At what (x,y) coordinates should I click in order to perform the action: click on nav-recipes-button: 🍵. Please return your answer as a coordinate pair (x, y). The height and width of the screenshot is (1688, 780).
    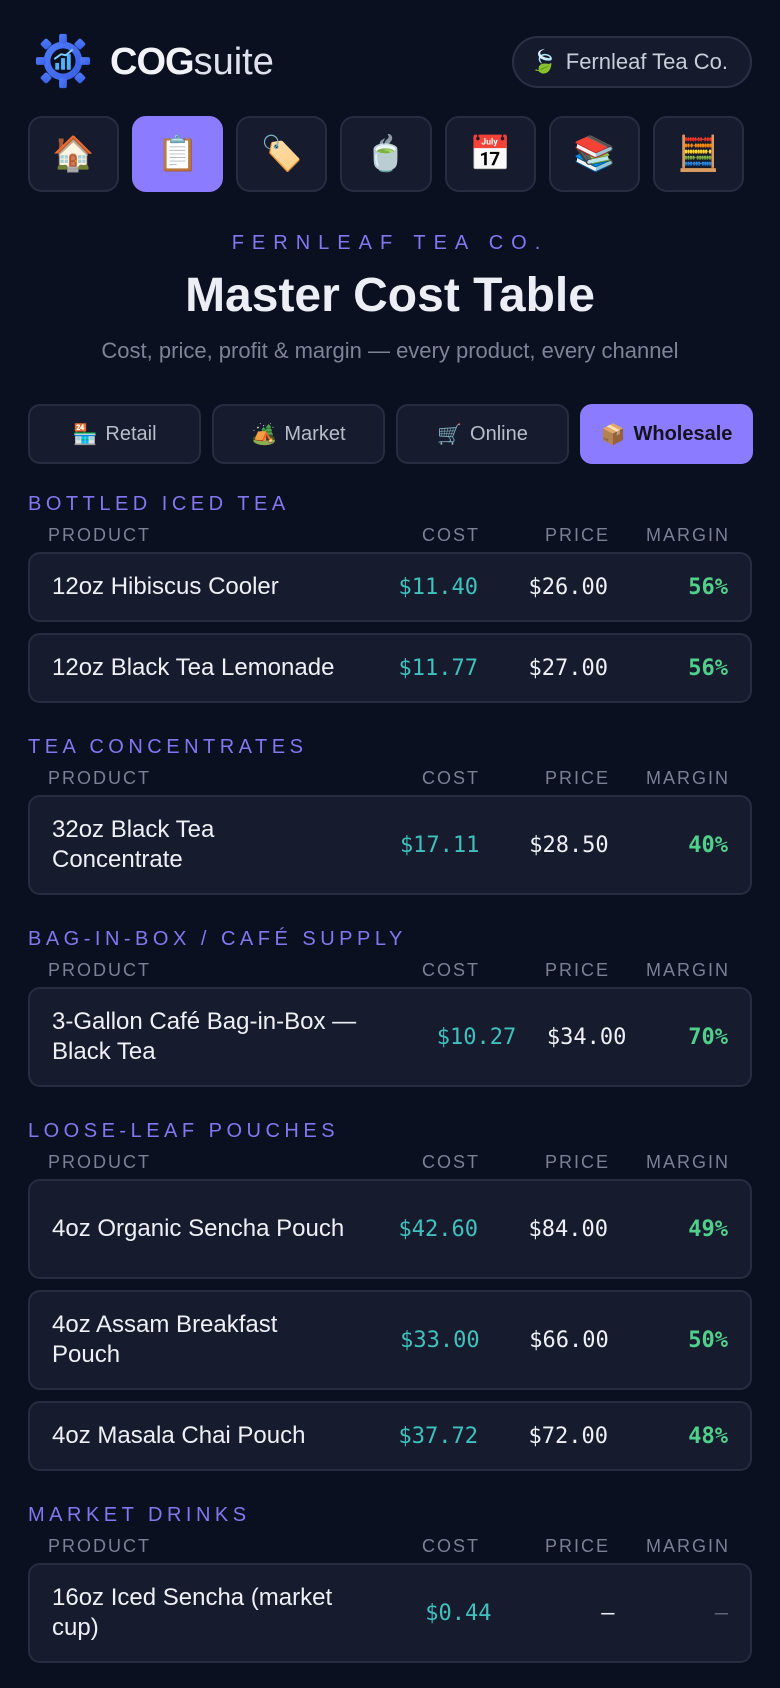
    Looking at the image, I should click on (386, 154).